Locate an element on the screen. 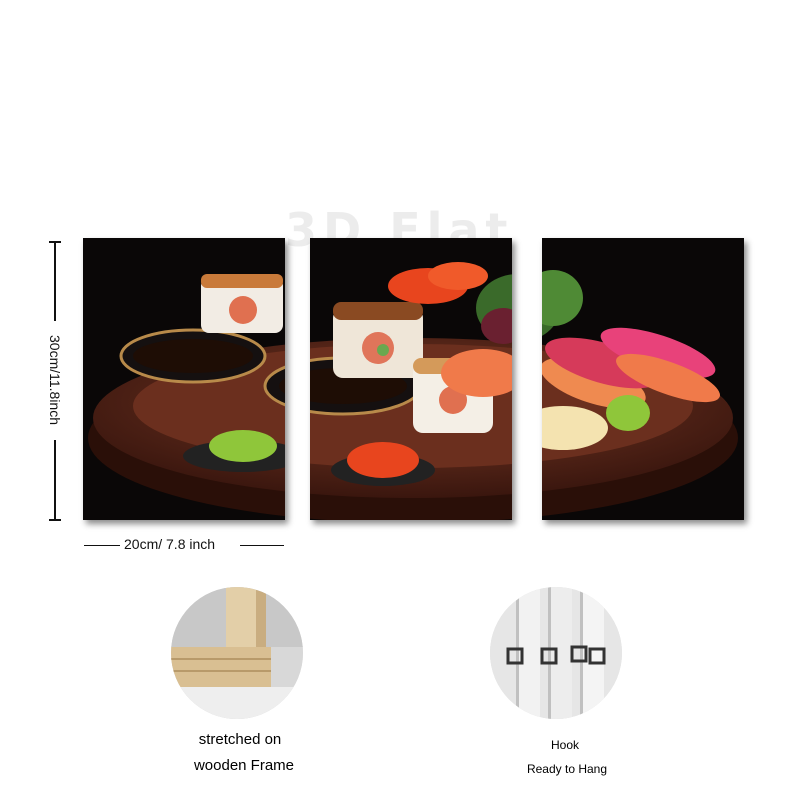  height-marker-line-top is located at coordinates (55, 281).